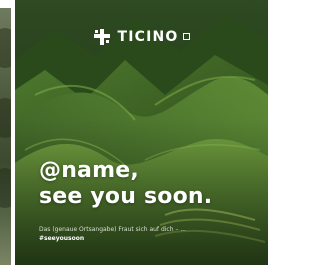 Image resolution: width=320 pixels, height=265 pixels. What do you see at coordinates (61, 239) in the screenshot?
I see `hashtag-link: #seeyousoon` at bounding box center [61, 239].